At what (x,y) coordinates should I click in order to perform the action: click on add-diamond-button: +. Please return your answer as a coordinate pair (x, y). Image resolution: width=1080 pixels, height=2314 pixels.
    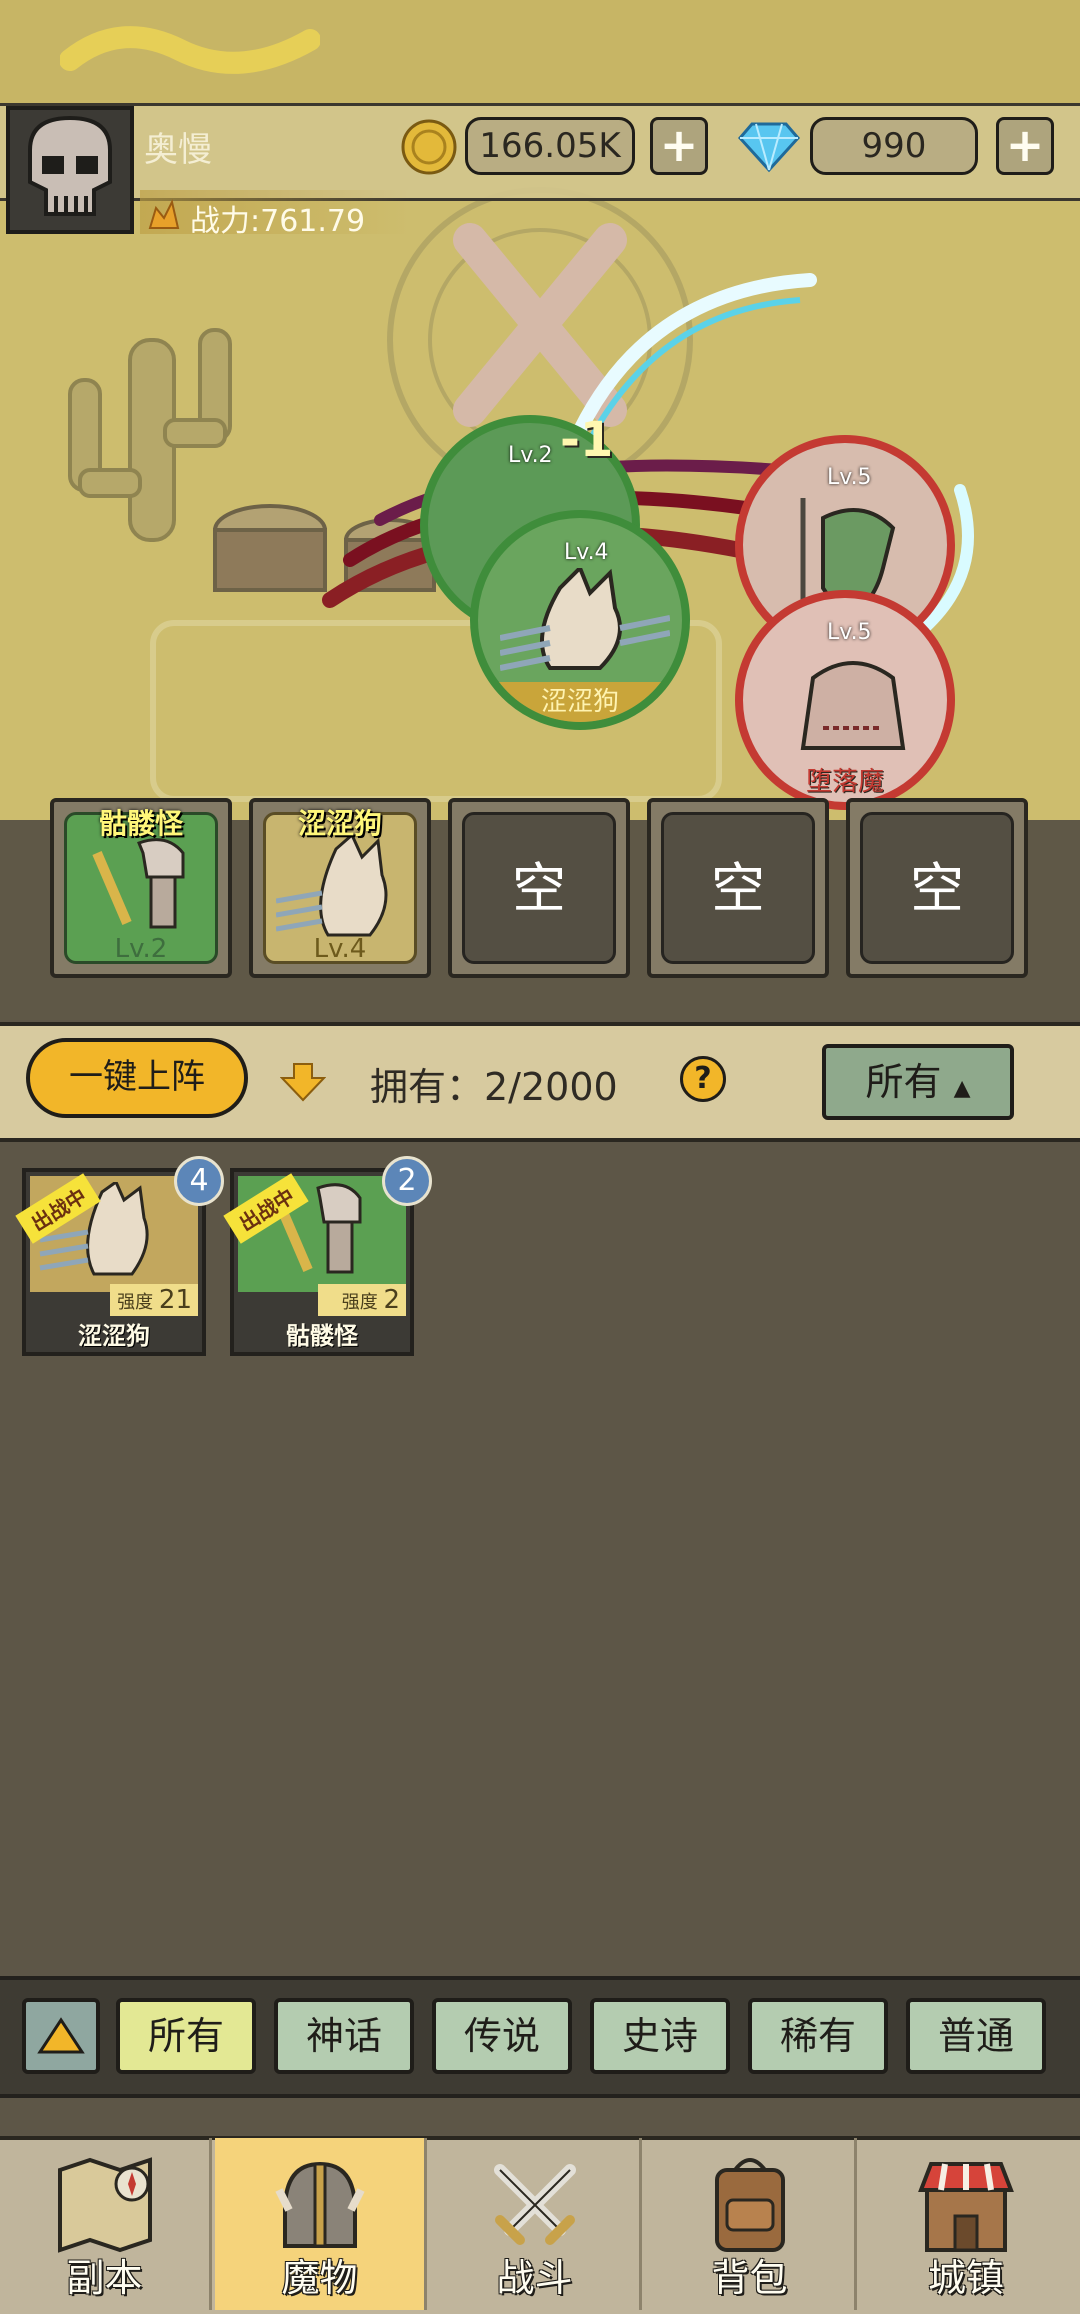
    Looking at the image, I should click on (1025, 146).